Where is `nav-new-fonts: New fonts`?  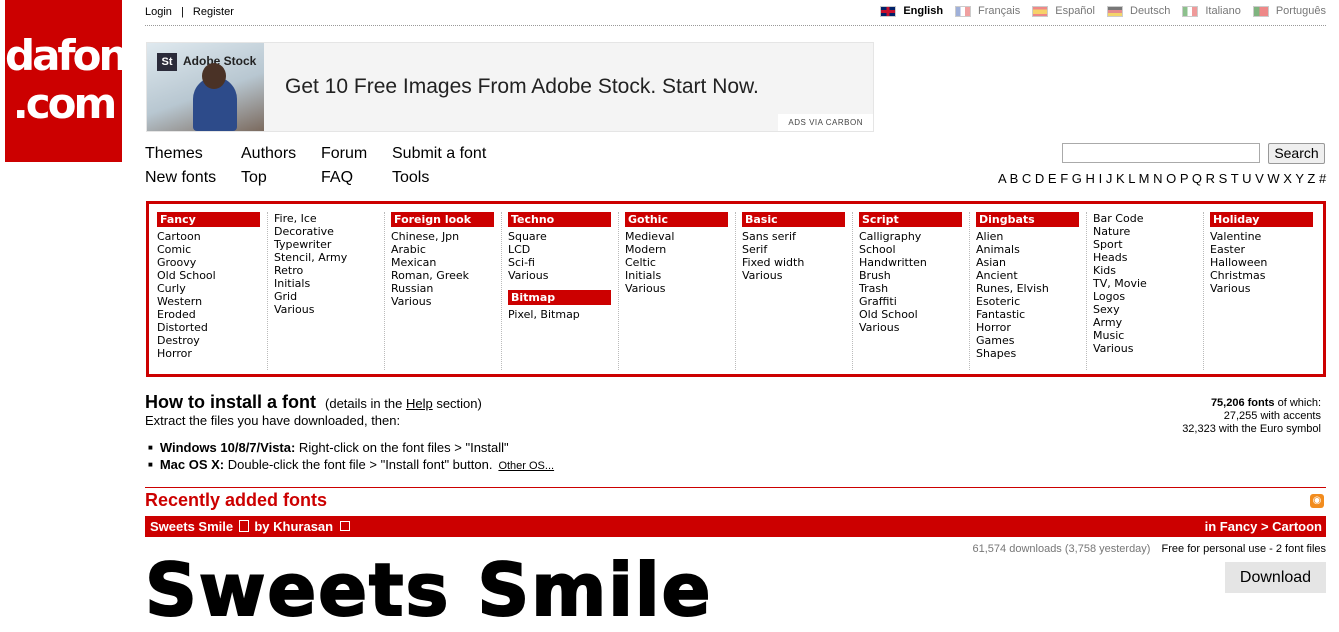 nav-new-fonts: New fonts is located at coordinates (180, 178).